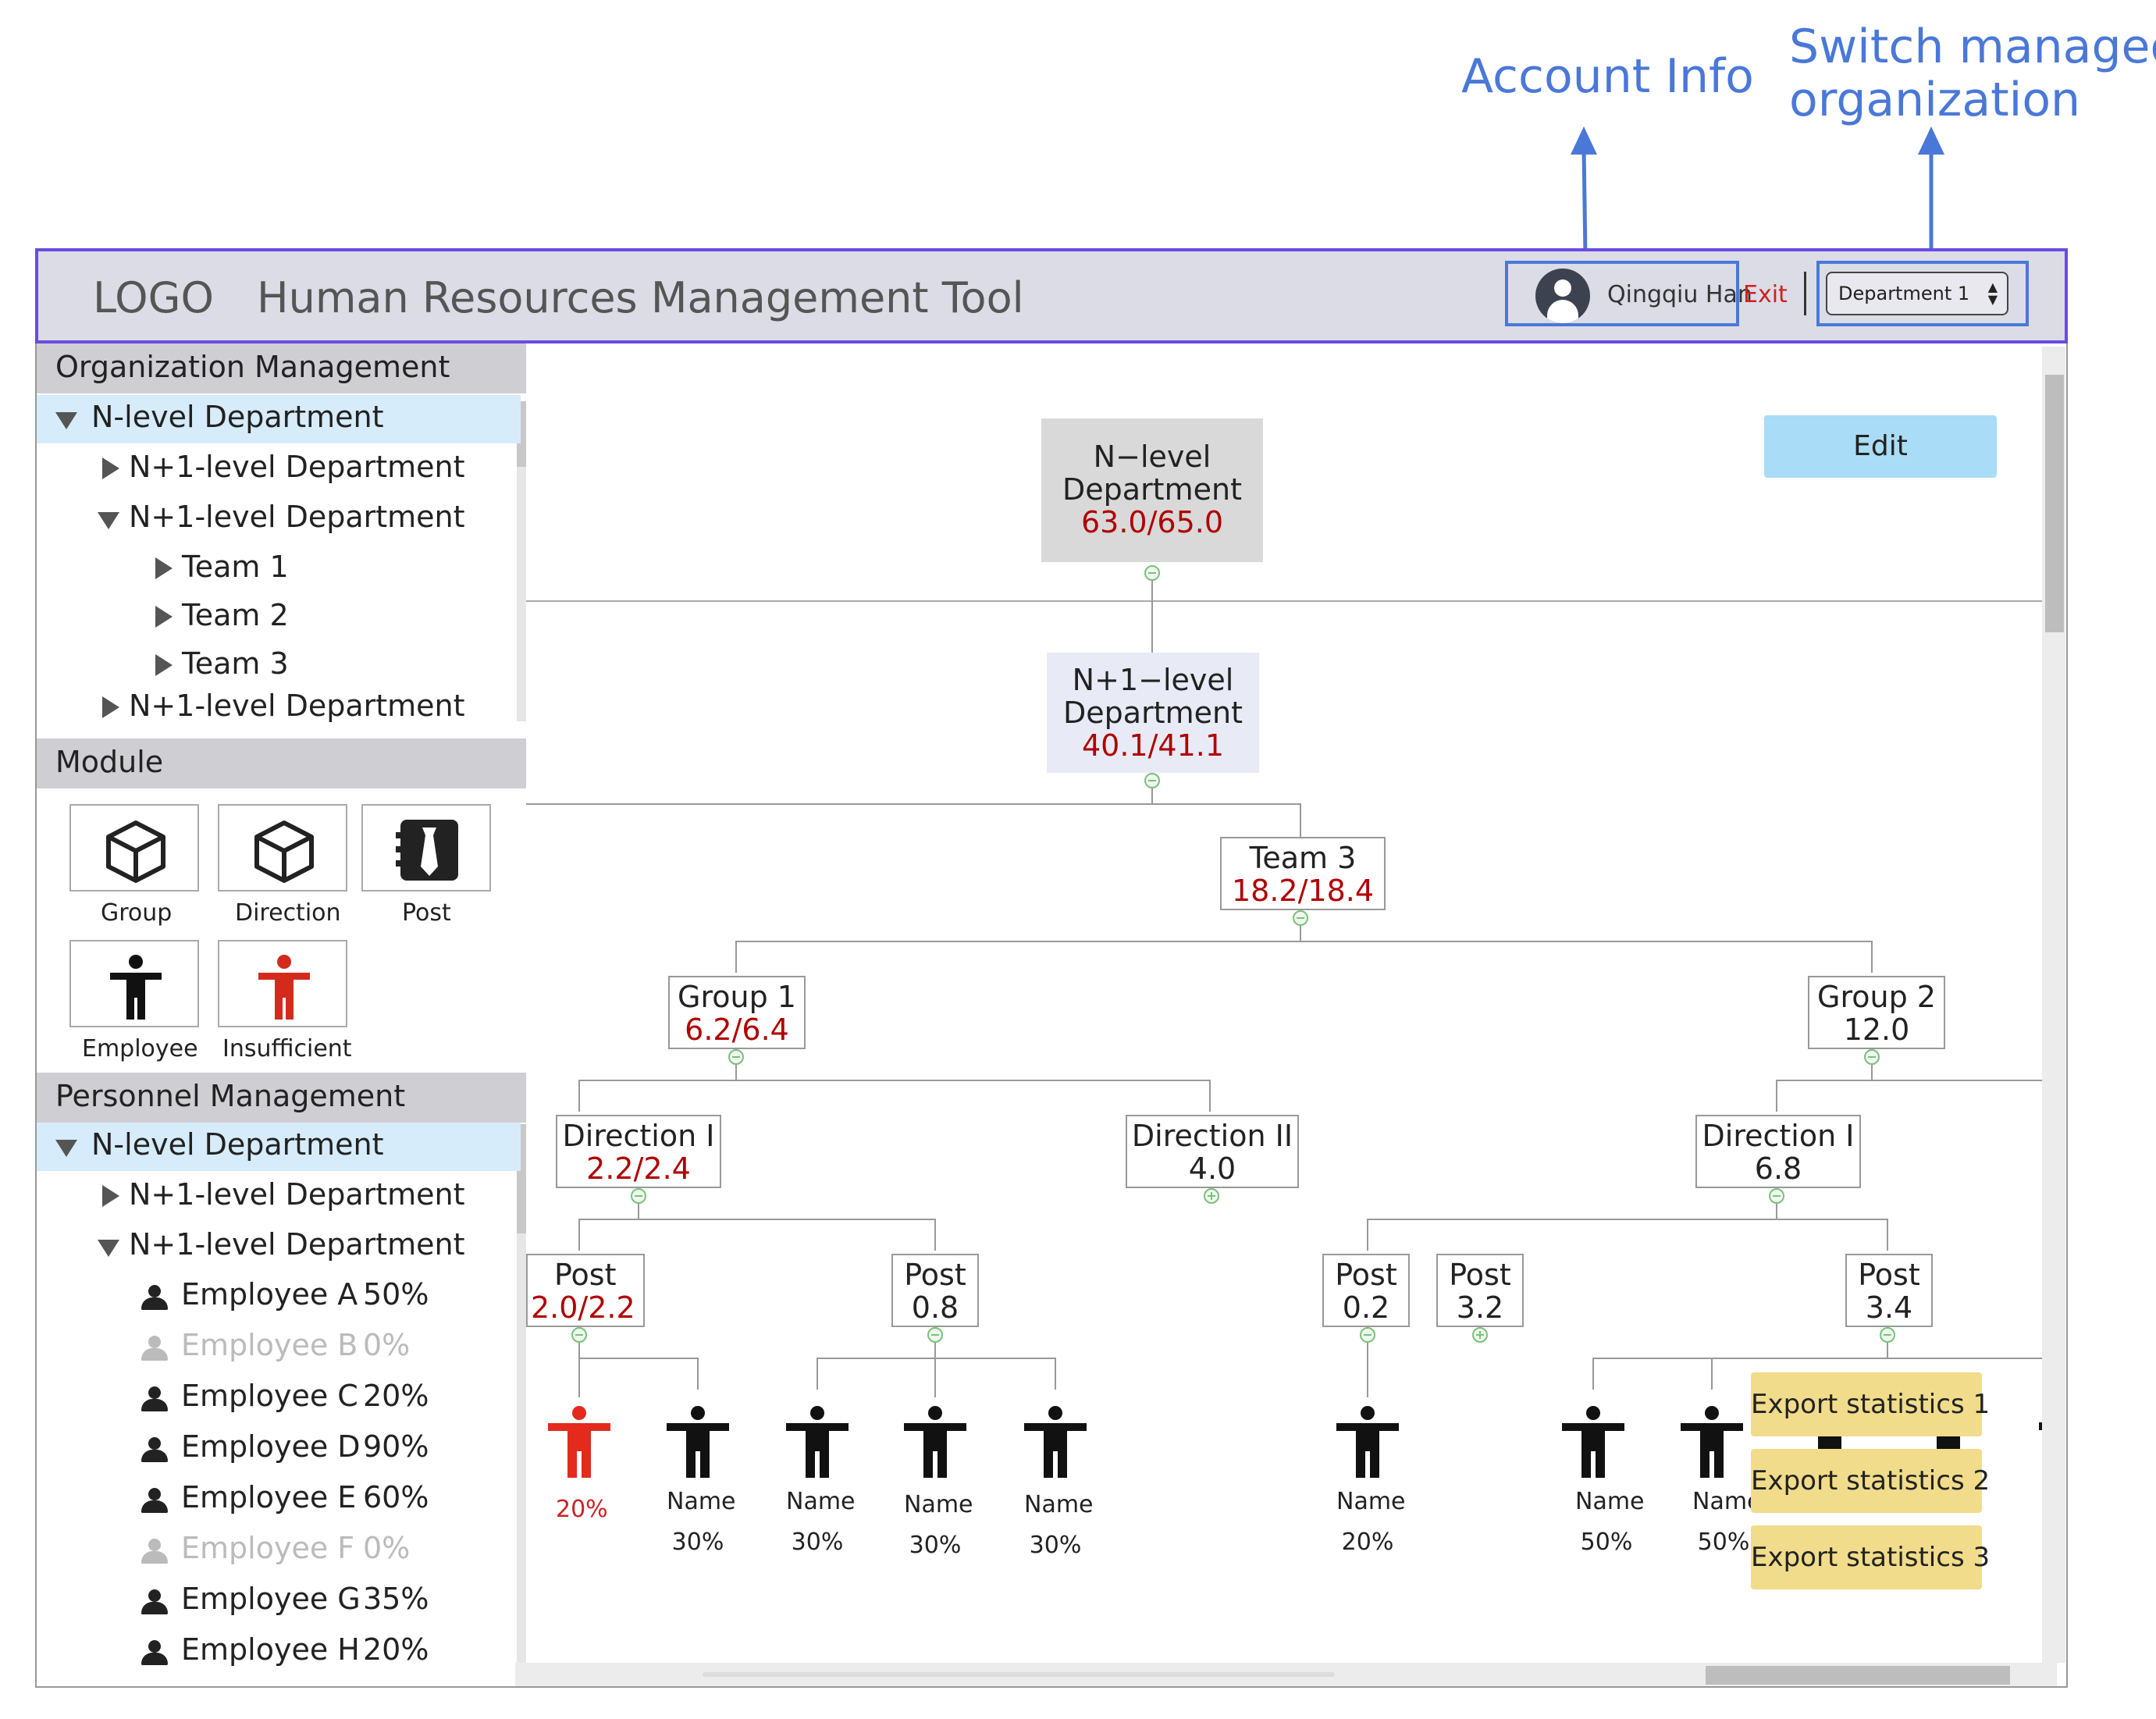  I want to click on main-horizontal-scrollbar, so click(1286, 1675).